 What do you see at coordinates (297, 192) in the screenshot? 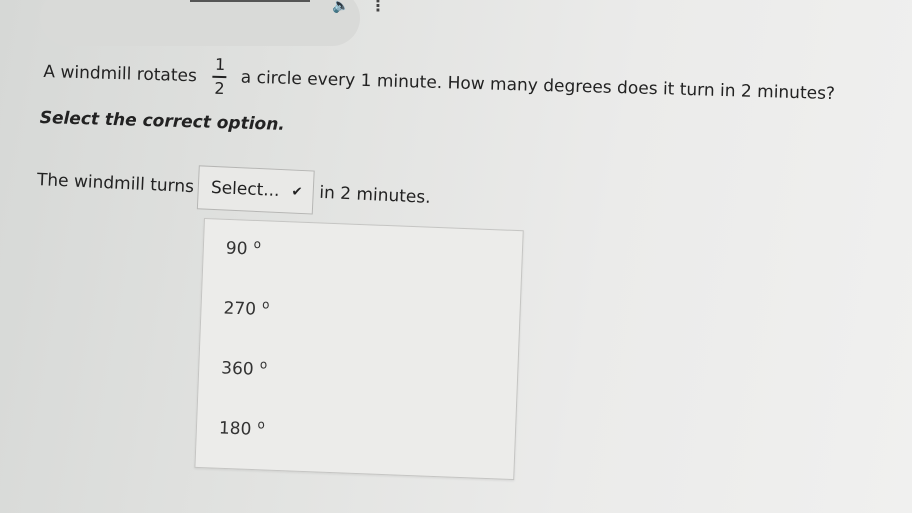
I see `chevron-down-icon: ✔` at bounding box center [297, 192].